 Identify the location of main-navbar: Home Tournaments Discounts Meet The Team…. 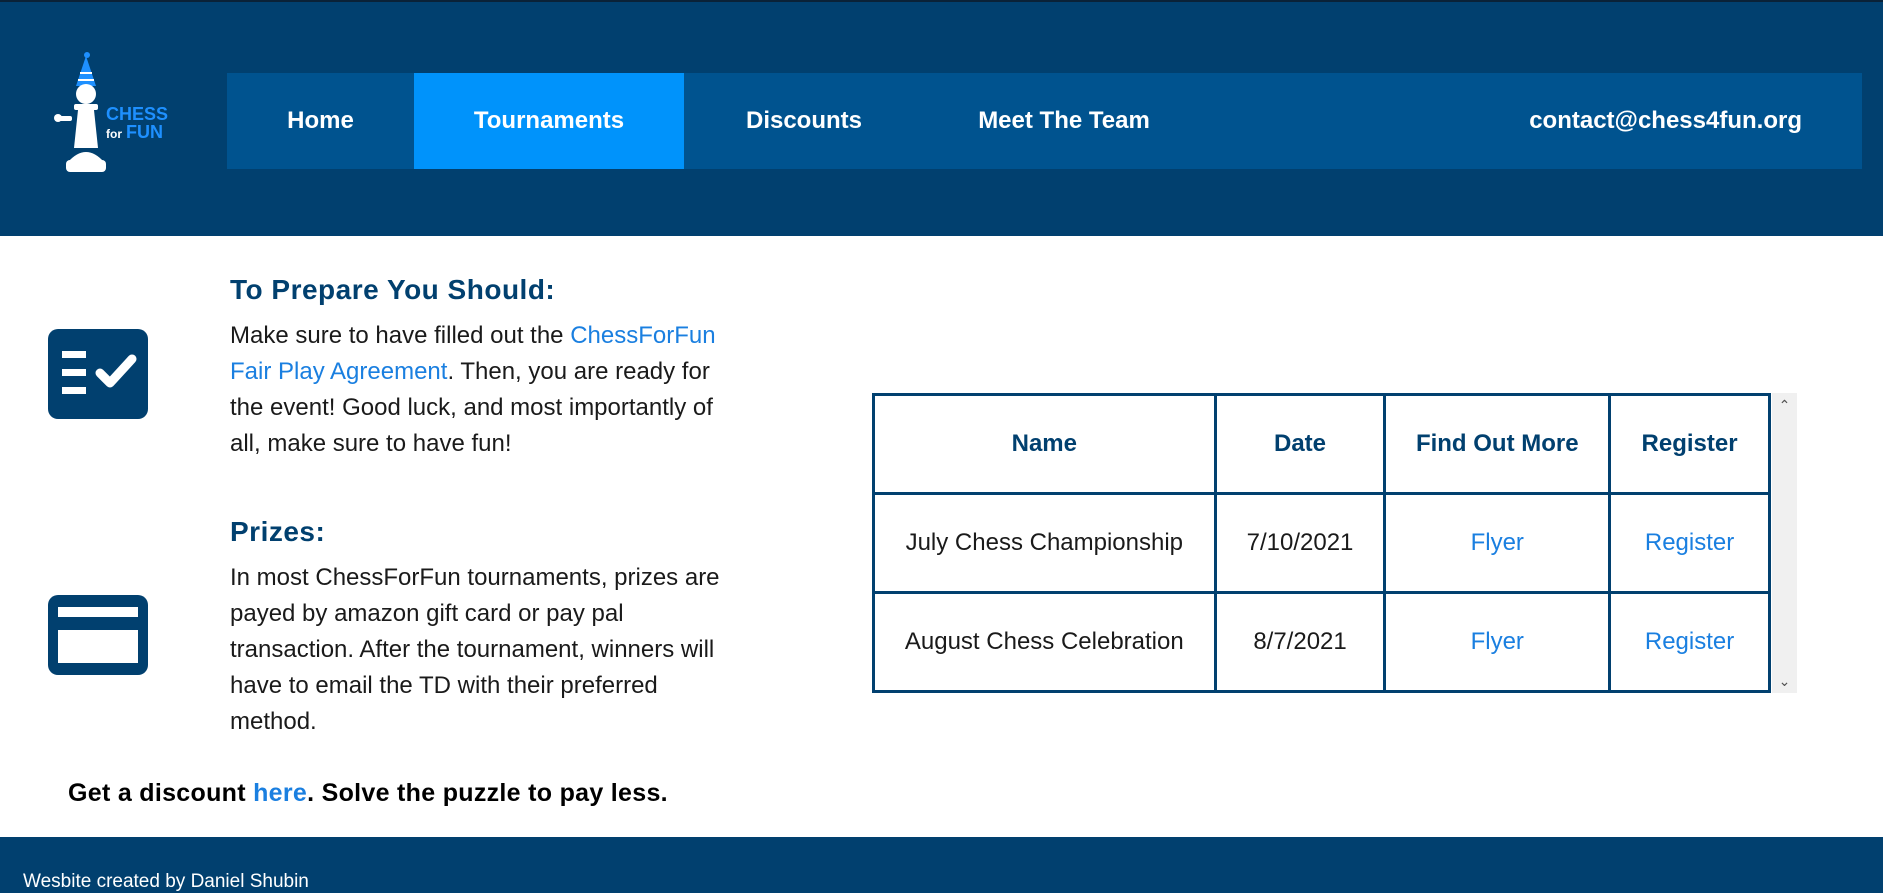
(1044, 121).